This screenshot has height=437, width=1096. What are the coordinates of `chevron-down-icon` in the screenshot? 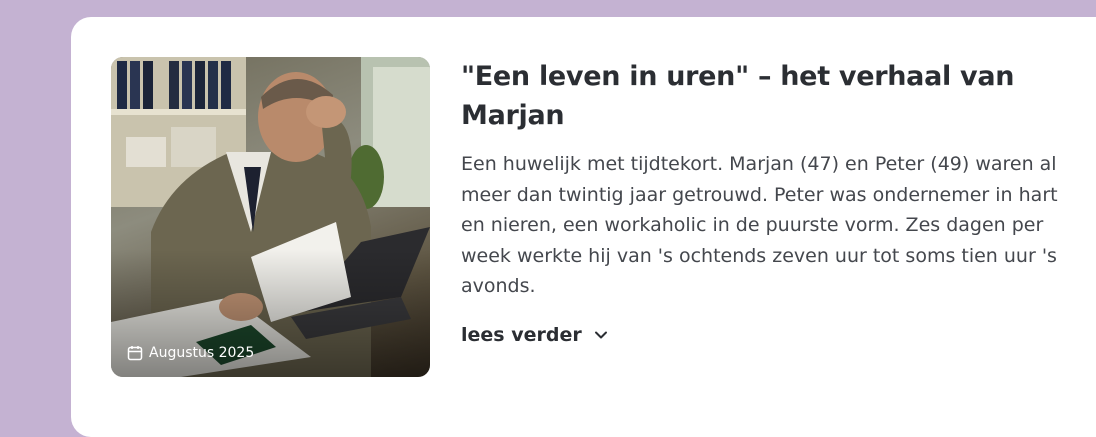 It's located at (600, 334).